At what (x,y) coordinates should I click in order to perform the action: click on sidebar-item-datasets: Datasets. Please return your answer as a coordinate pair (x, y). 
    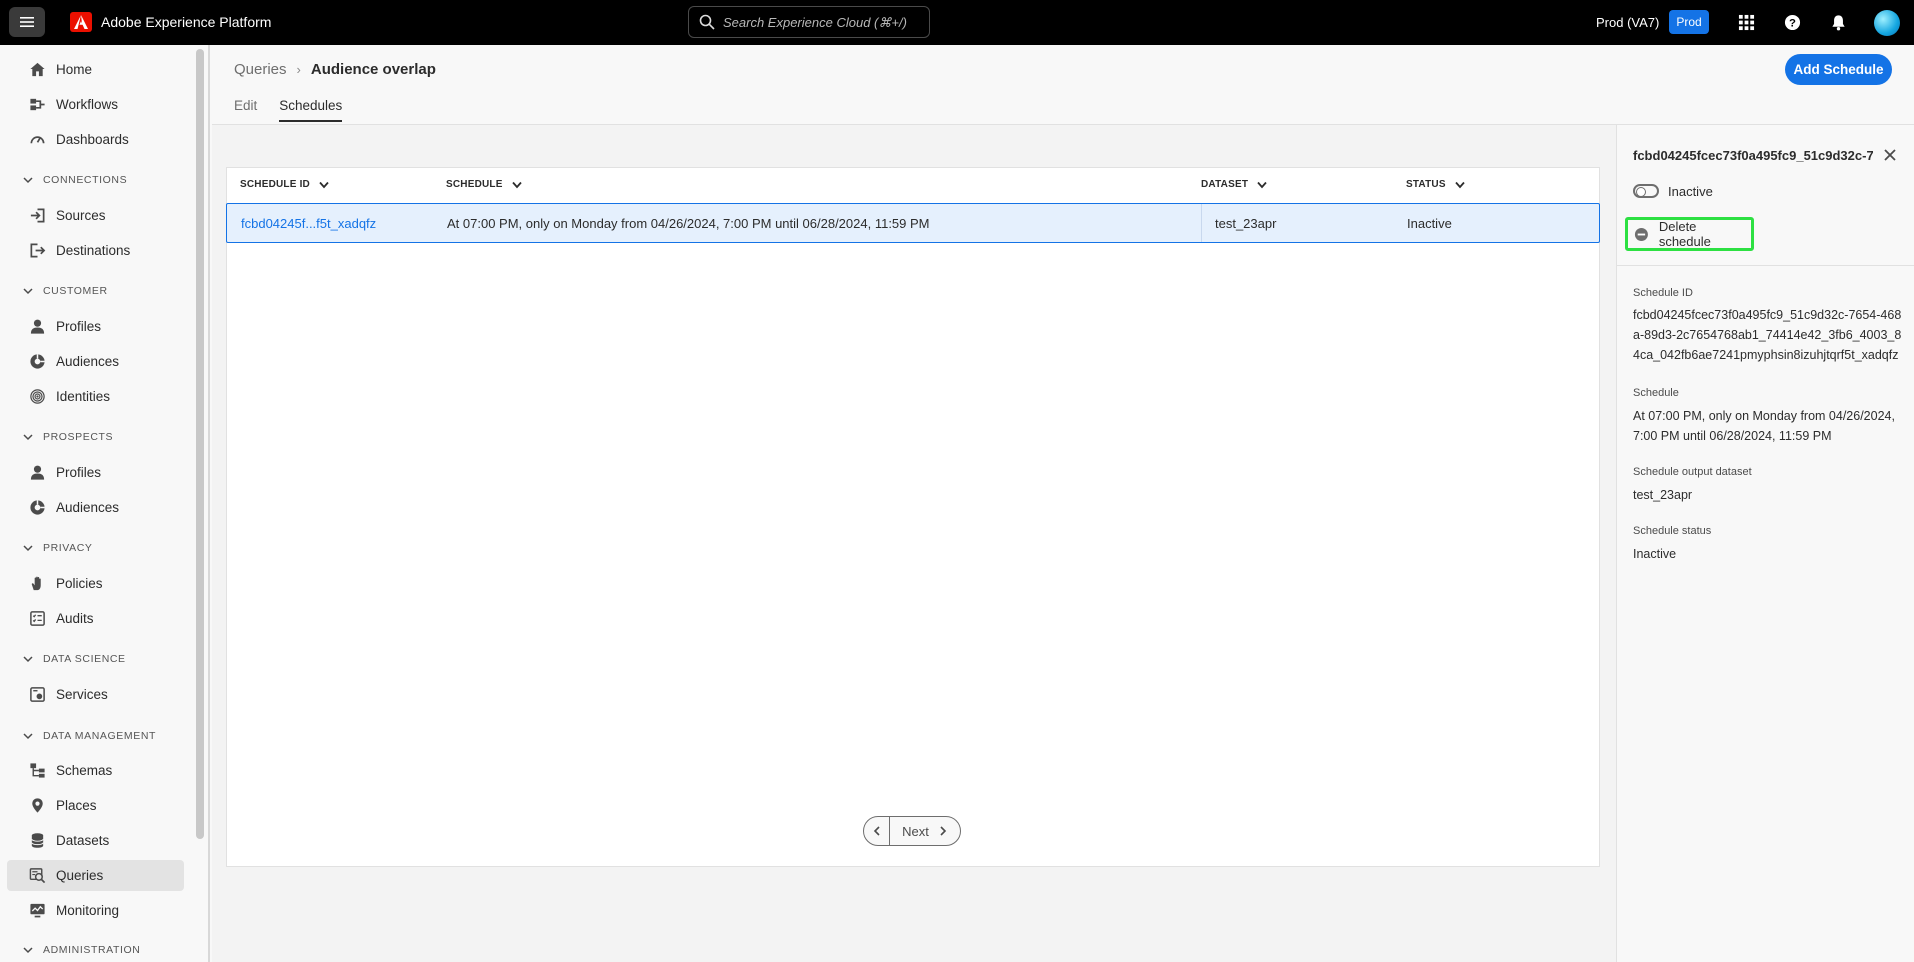
    Looking at the image, I should click on (95, 840).